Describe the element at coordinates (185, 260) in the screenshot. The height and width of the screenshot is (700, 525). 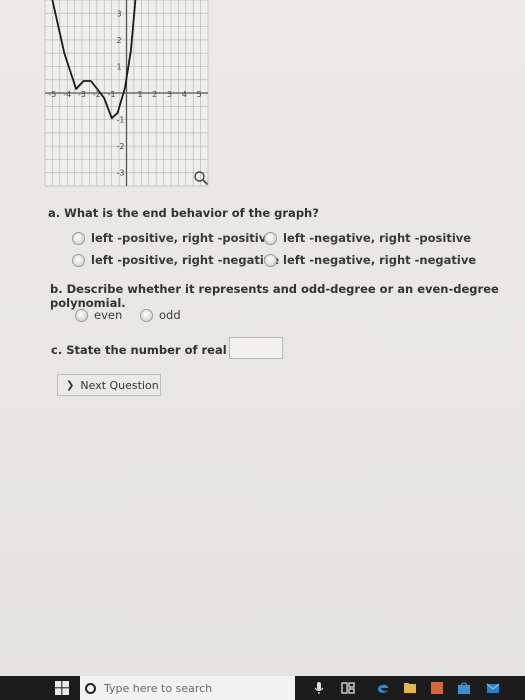
I see `option-a3-label: left -positive, right -negative` at that location.